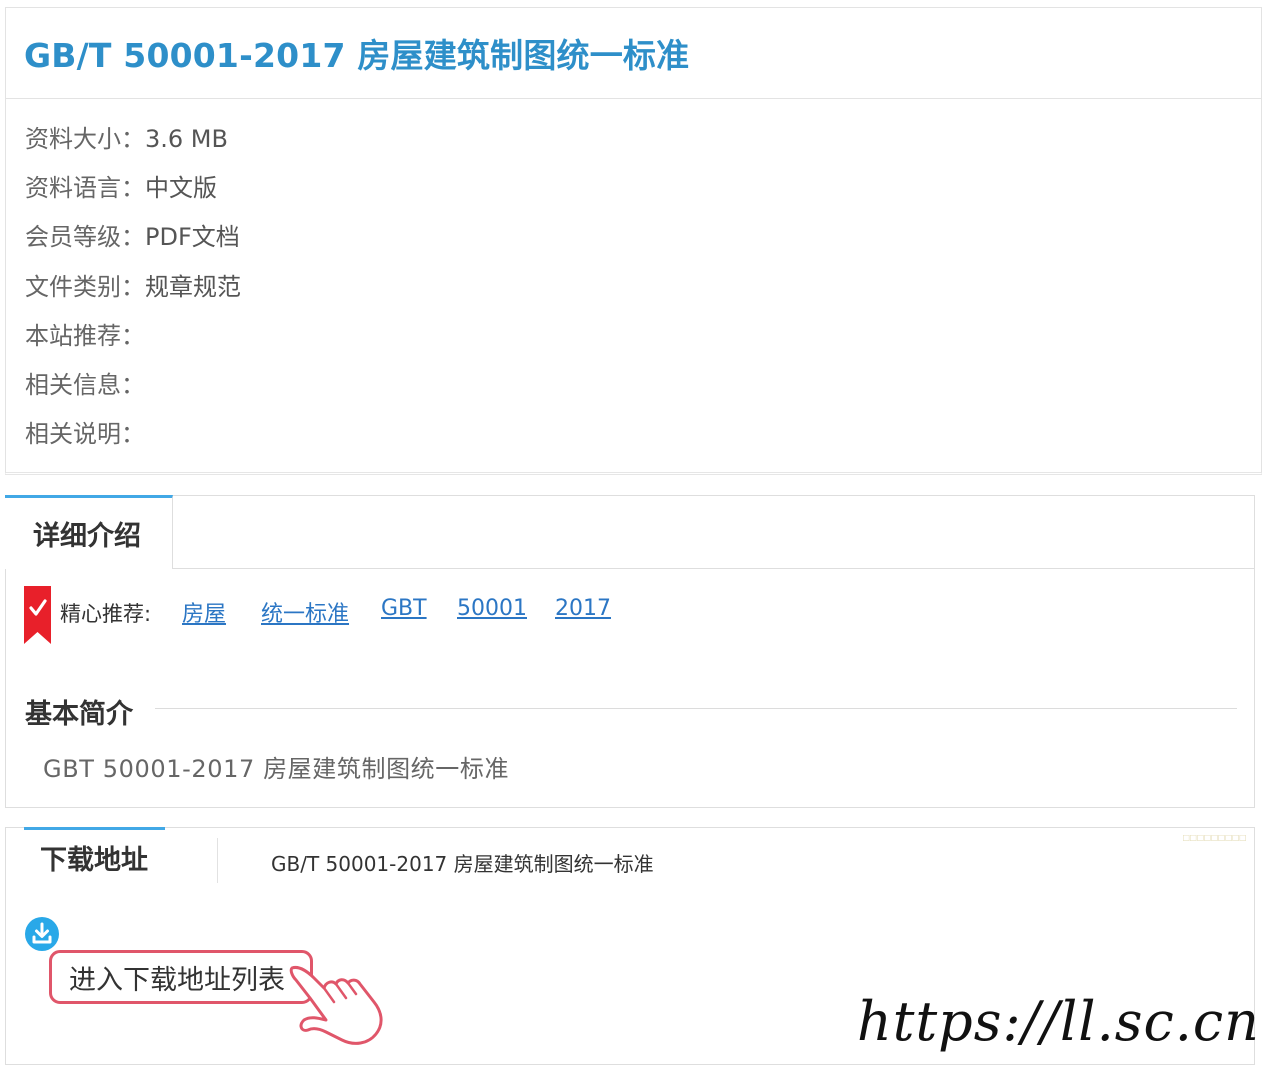 This screenshot has width=1262, height=1073. Describe the element at coordinates (85, 385) in the screenshot. I see `info-label: 相关信息：` at that location.